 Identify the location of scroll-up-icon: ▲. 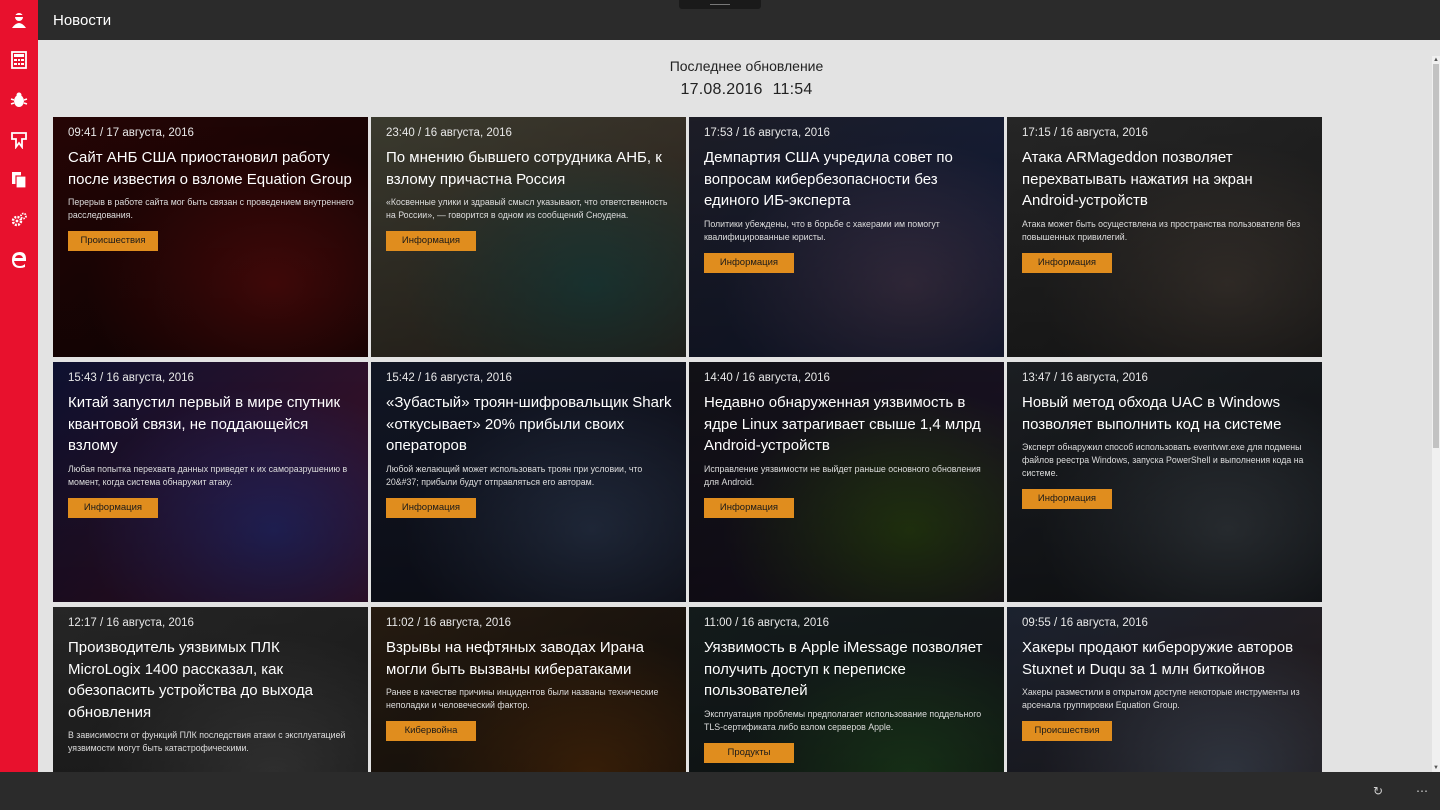
(1436, 60).